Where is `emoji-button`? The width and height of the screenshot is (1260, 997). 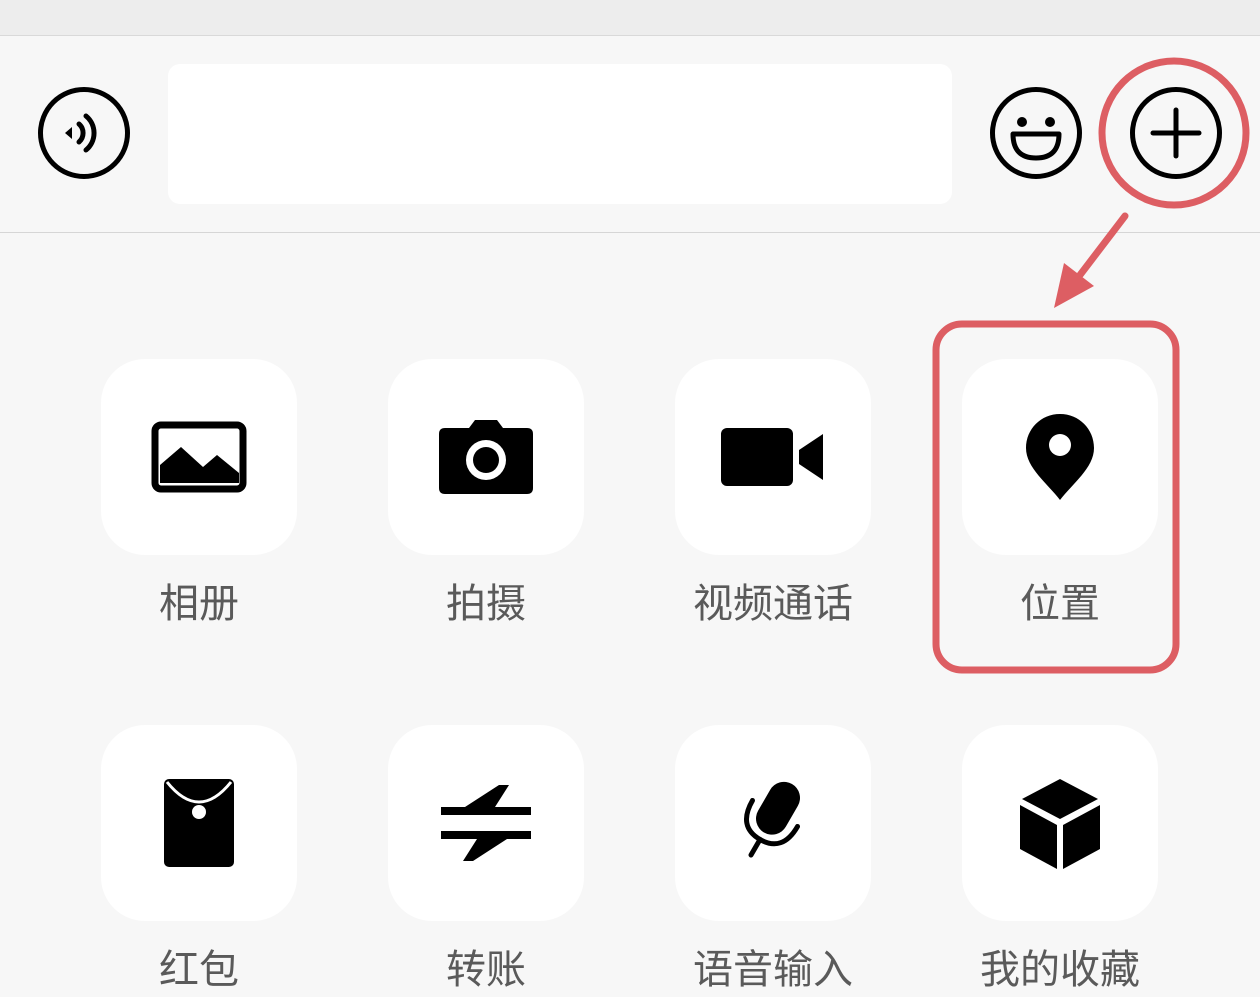 emoji-button is located at coordinates (1036, 133).